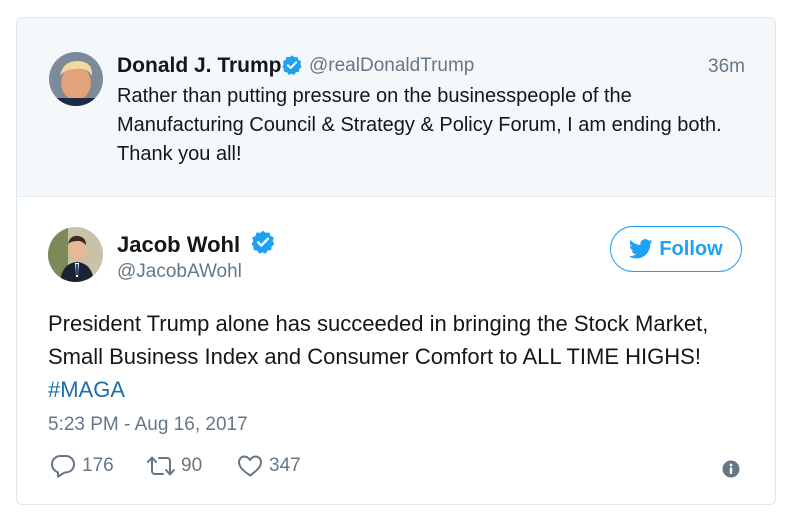 The image size is (798, 530). What do you see at coordinates (148, 425) in the screenshot?
I see `tweet-timestamp: 5:23 PM - Aug 16, 2017` at bounding box center [148, 425].